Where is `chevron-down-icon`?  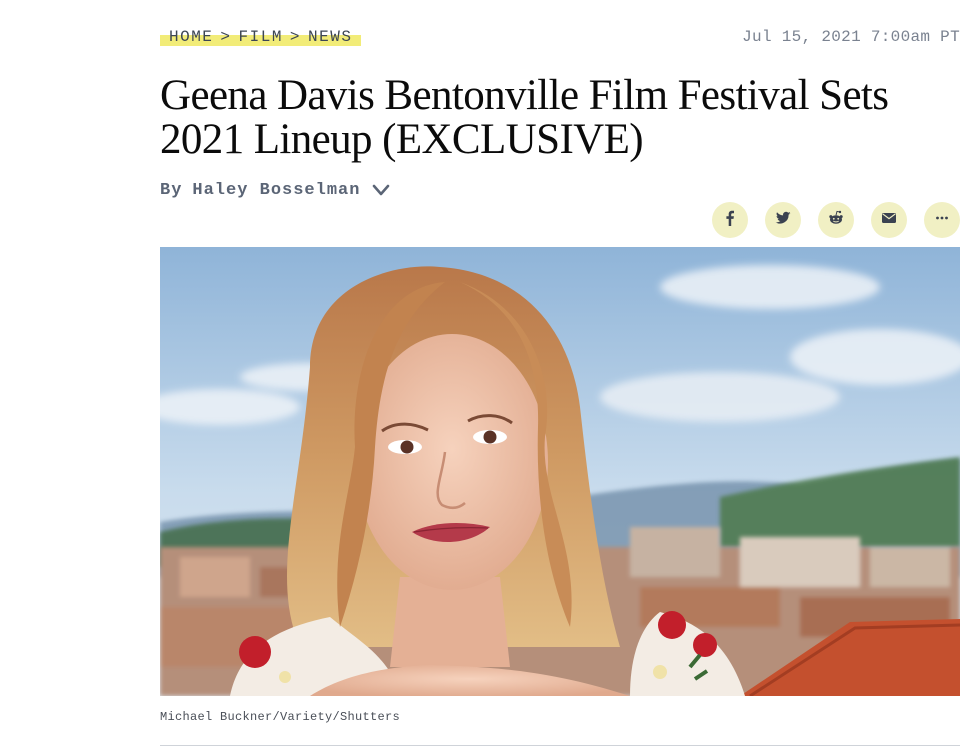
chevron-down-icon is located at coordinates (381, 190).